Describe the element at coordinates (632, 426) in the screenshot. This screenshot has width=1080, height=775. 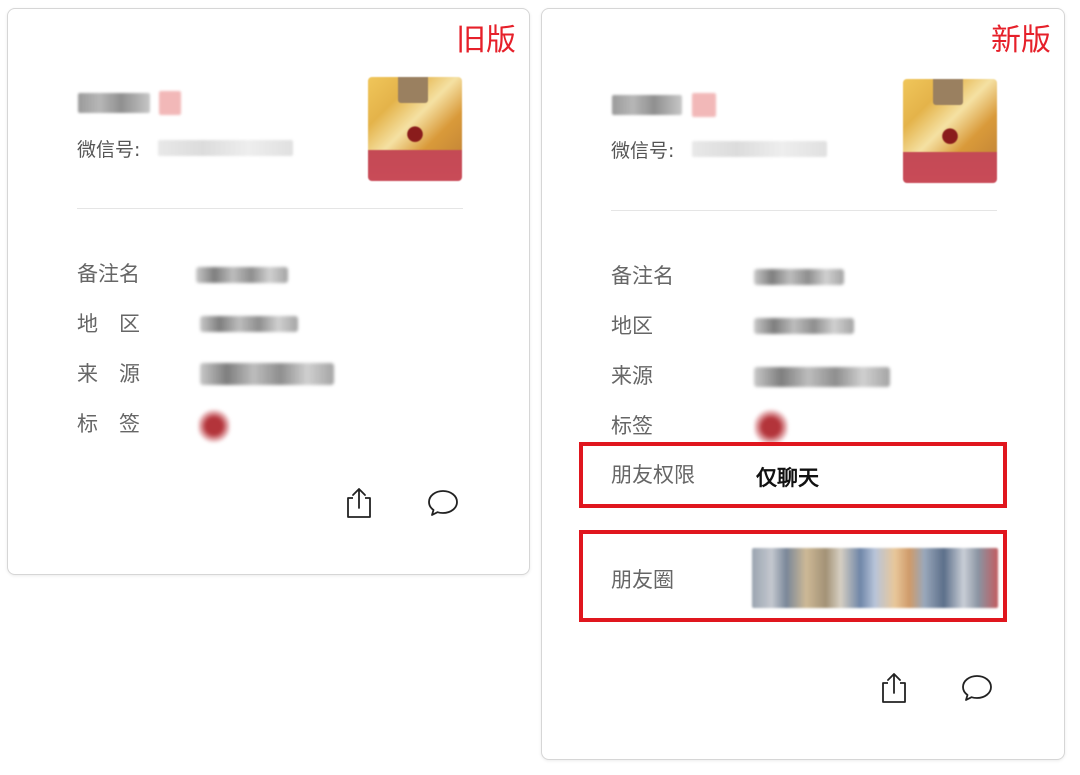
I see `row-label-tag: 标签` at that location.